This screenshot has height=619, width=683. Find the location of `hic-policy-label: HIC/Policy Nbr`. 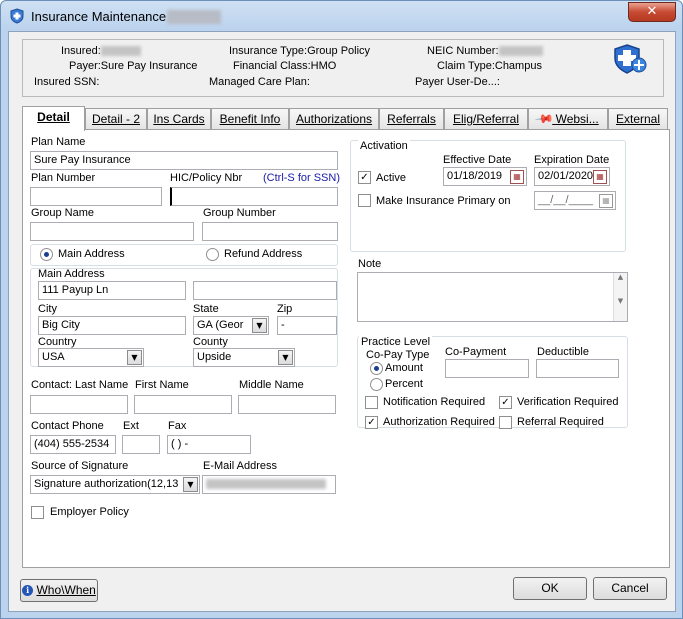

hic-policy-label: HIC/Policy Nbr is located at coordinates (206, 178).